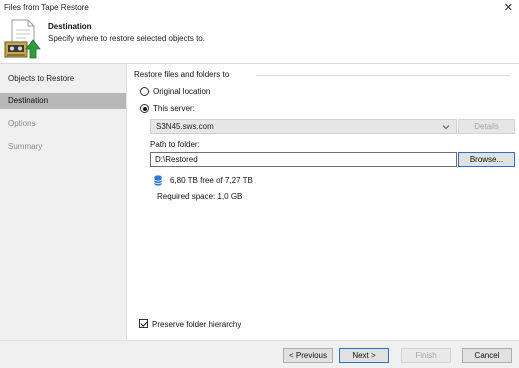 Image resolution: width=519 pixels, height=368 pixels. Describe the element at coordinates (144, 91) in the screenshot. I see `original-location-radio` at that location.